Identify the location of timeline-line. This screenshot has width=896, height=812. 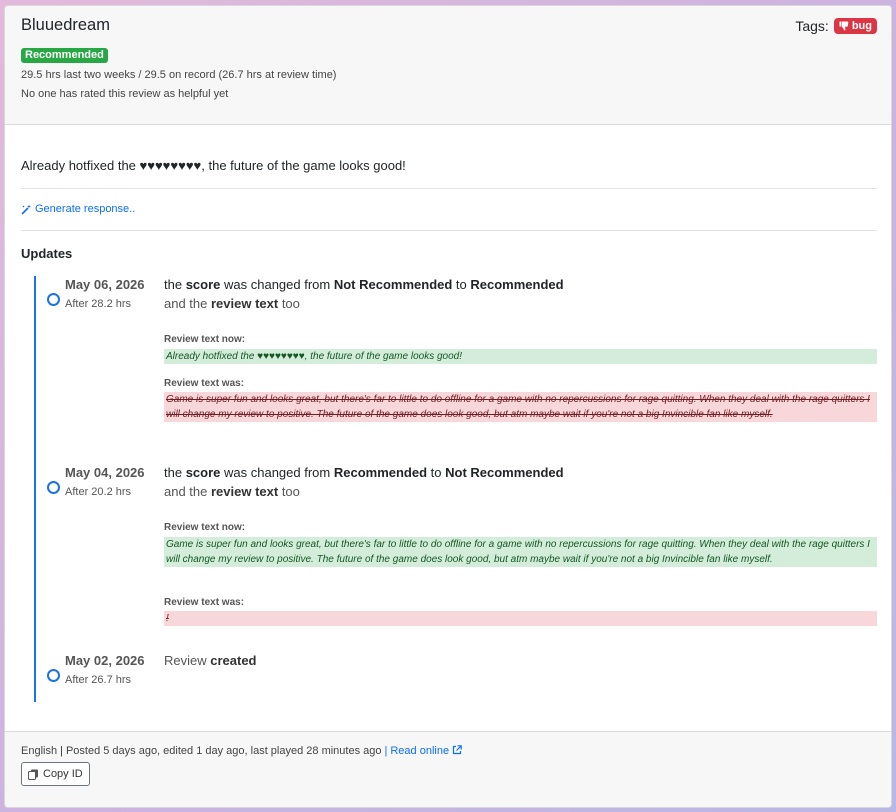
(35, 489).